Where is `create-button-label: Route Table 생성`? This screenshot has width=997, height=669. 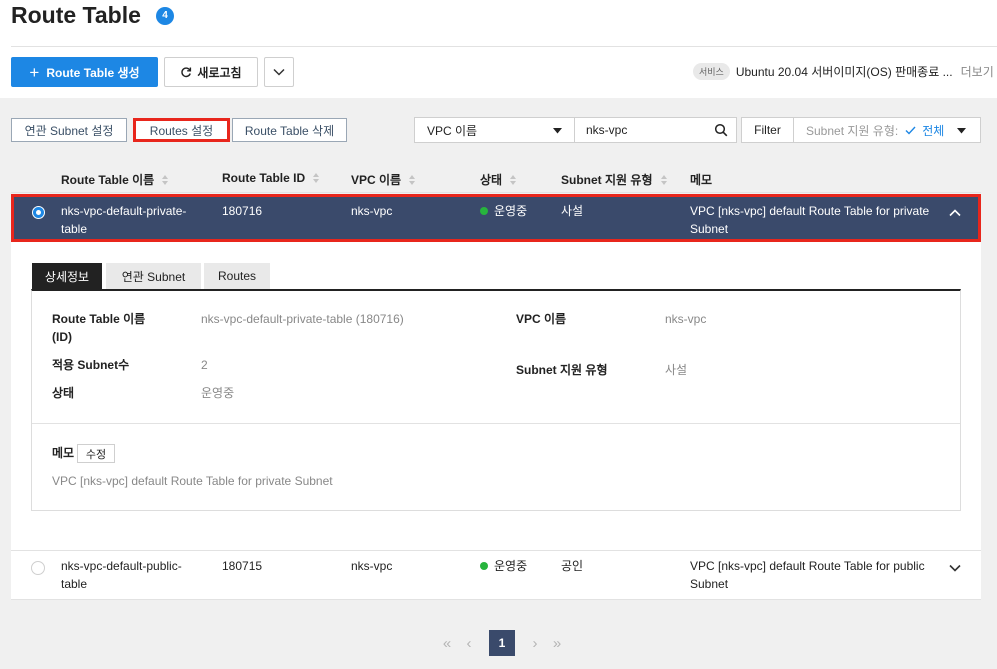
create-button-label: Route Table 생성 is located at coordinates (93, 72).